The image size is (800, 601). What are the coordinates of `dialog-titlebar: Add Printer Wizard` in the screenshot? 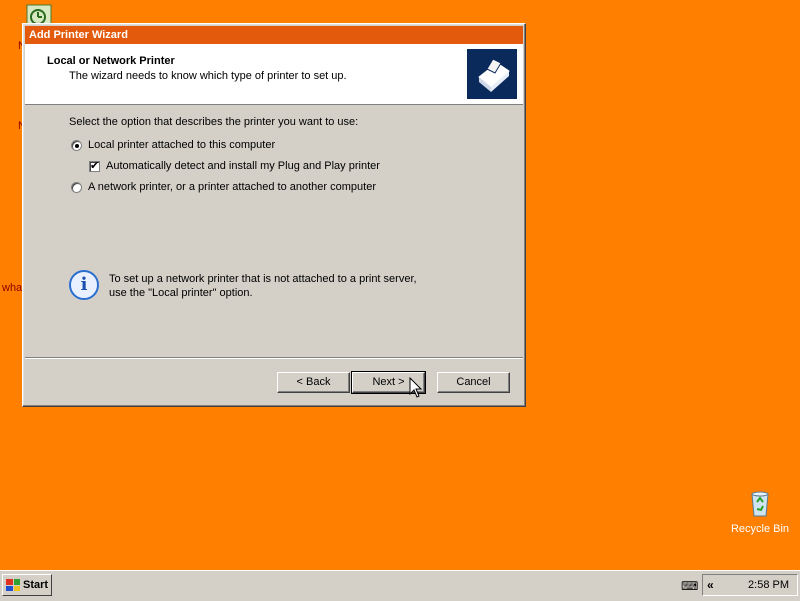 It's located at (274, 35).